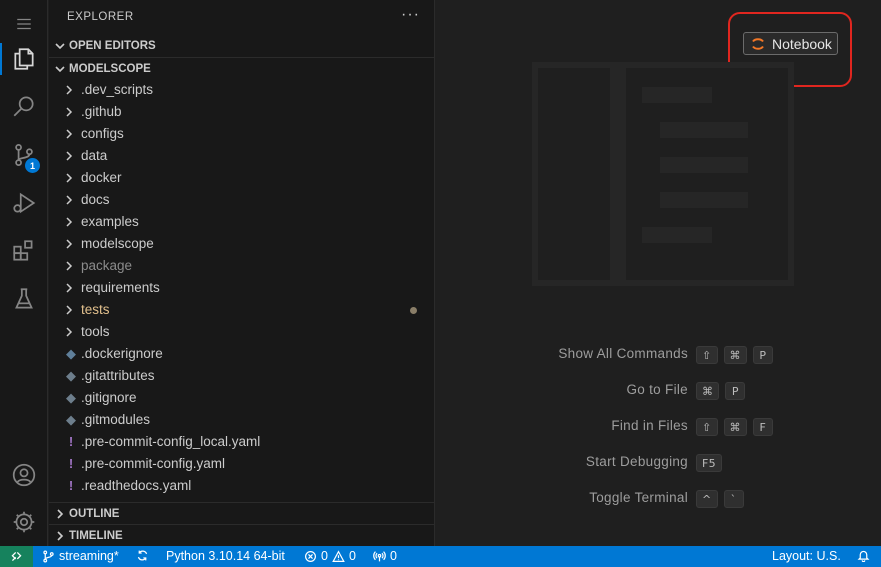 Image resolution: width=881 pixels, height=567 pixels. What do you see at coordinates (242, 464) in the screenshot?
I see `file-pre-commit-config: ! .pre-commit-config.yaml` at bounding box center [242, 464].